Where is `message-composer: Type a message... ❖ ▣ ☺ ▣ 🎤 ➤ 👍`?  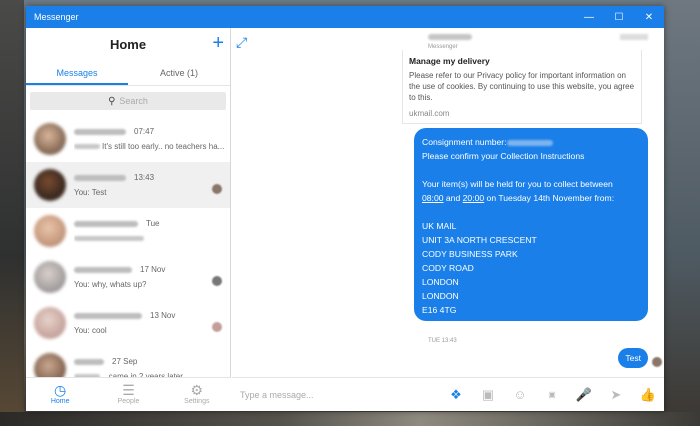
message-composer: Type a message... ❖ ▣ ☺ ▣ 🎤 ➤ 👍 is located at coordinates (448, 394).